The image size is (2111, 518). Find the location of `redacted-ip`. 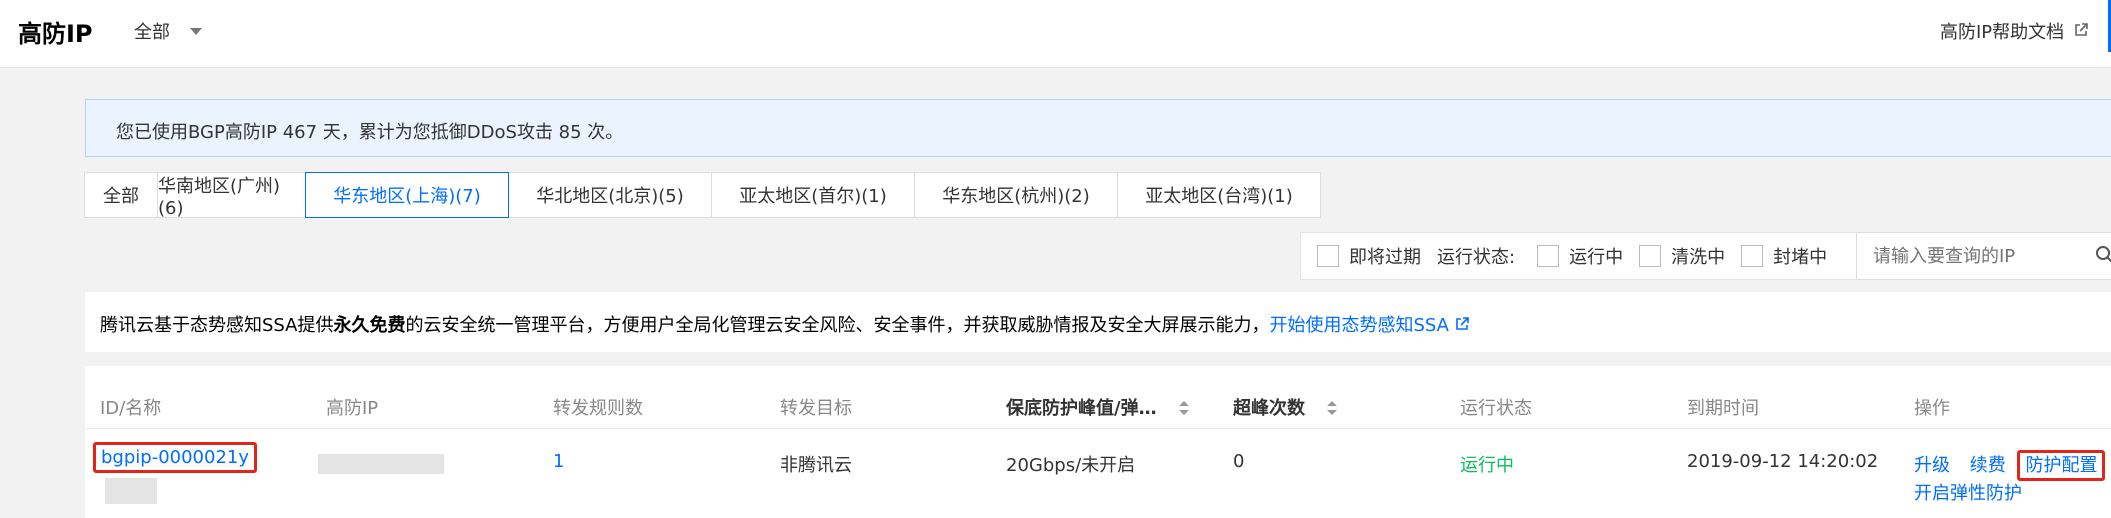

redacted-ip is located at coordinates (381, 464).